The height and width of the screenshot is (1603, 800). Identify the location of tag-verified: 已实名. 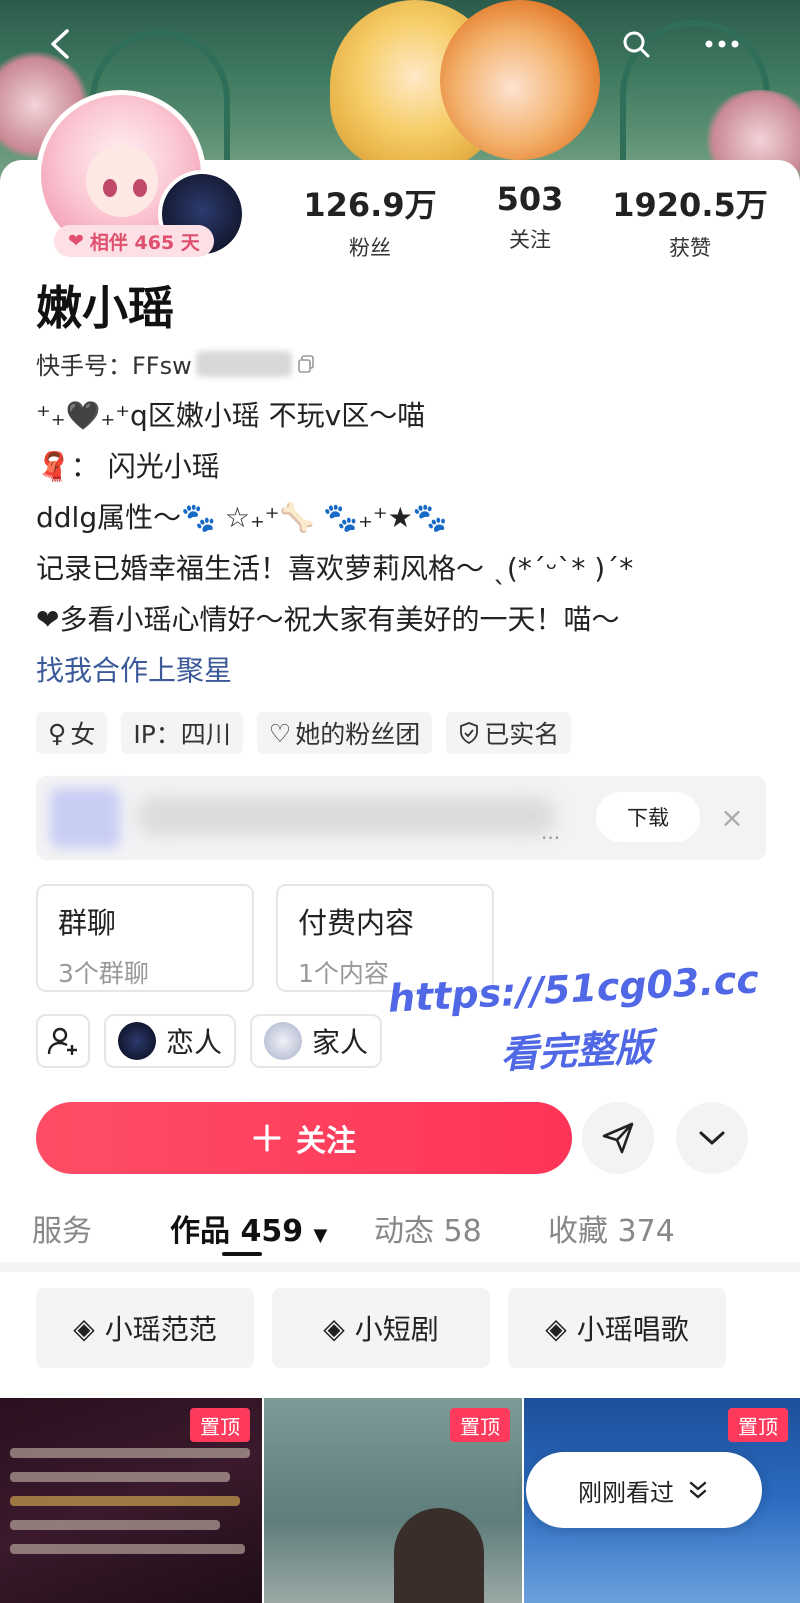
(509, 733).